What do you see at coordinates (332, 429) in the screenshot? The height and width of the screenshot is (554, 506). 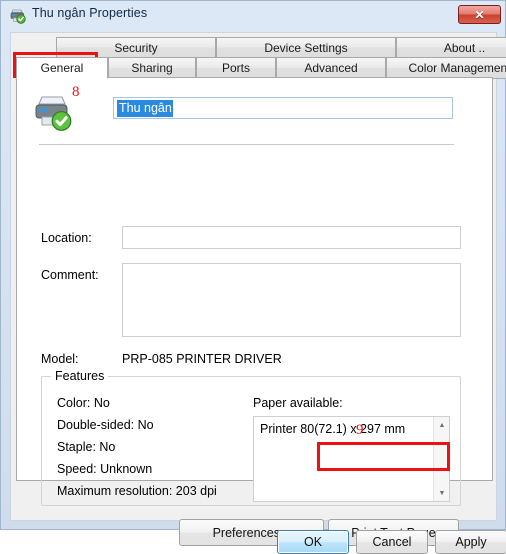 I see `list-item: Printer 80(72.1) x 297 mm` at bounding box center [332, 429].